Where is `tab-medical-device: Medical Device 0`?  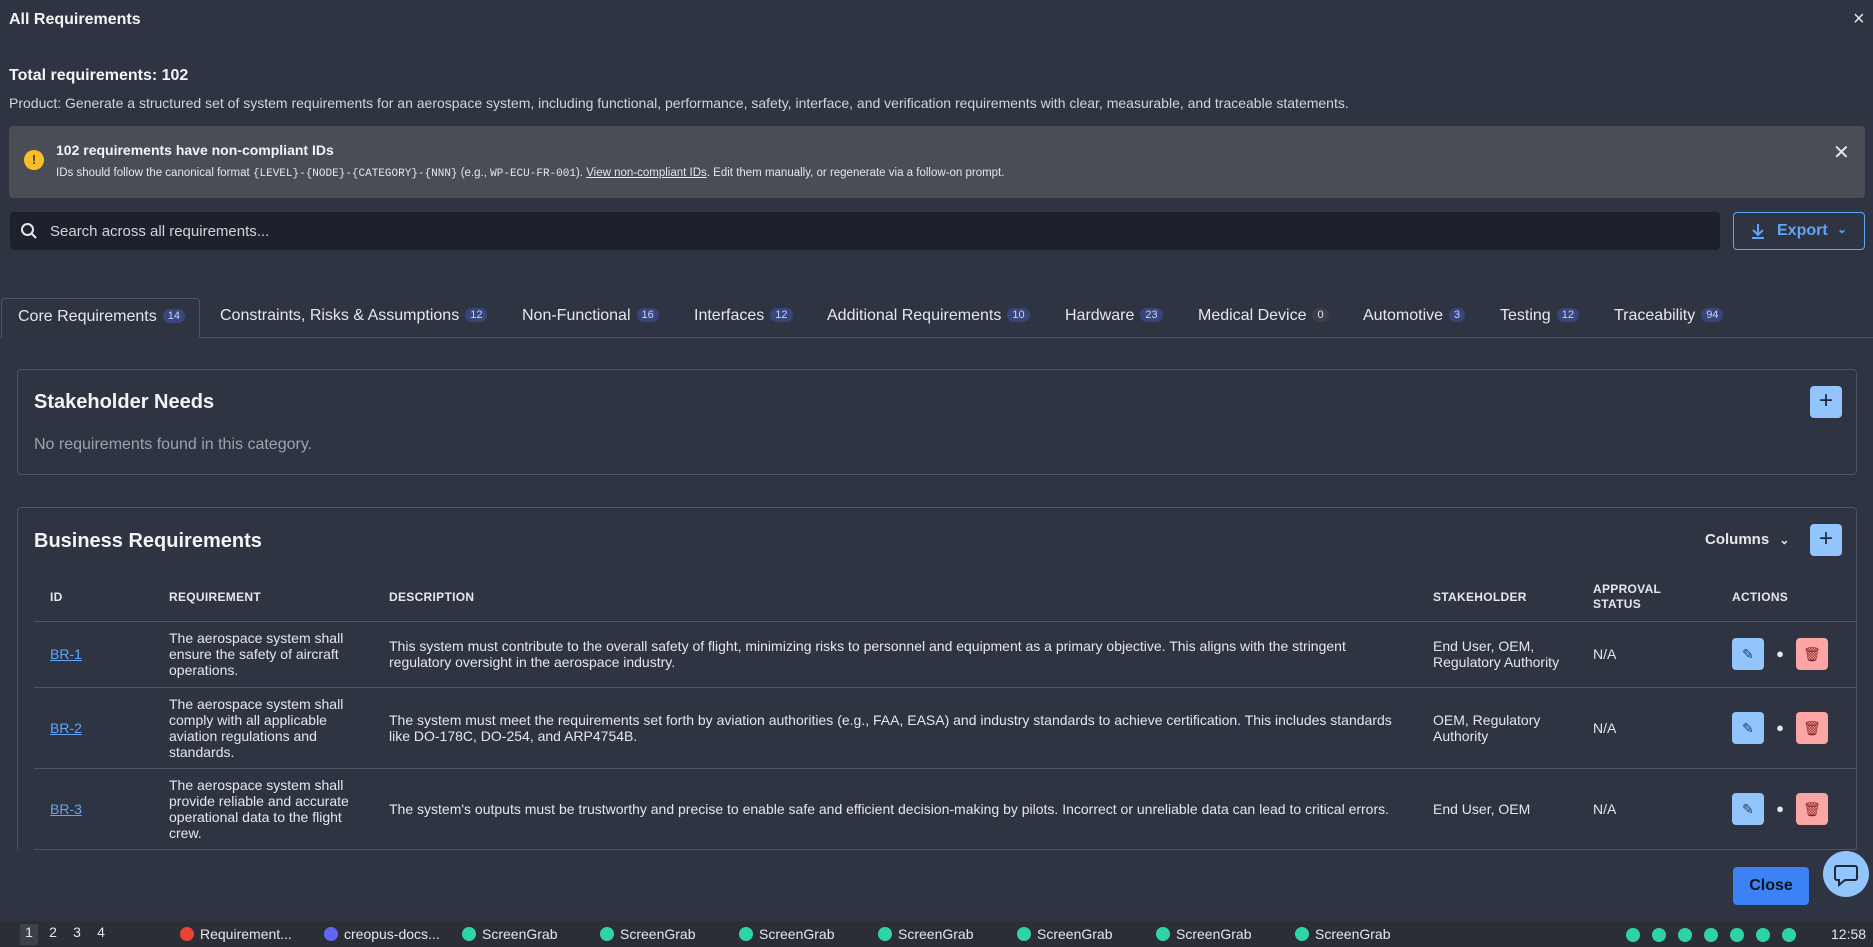
tab-medical-device: Medical Device 0 is located at coordinates (1263, 318).